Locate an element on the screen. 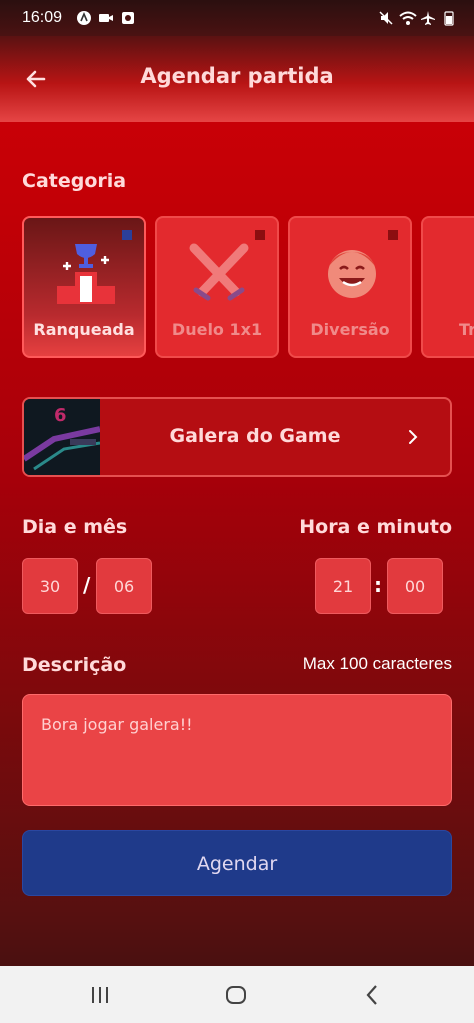 Image resolution: width=474 pixels, height=1023 pixels. description-textarea: Bora jogar galera!! is located at coordinates (237, 750).